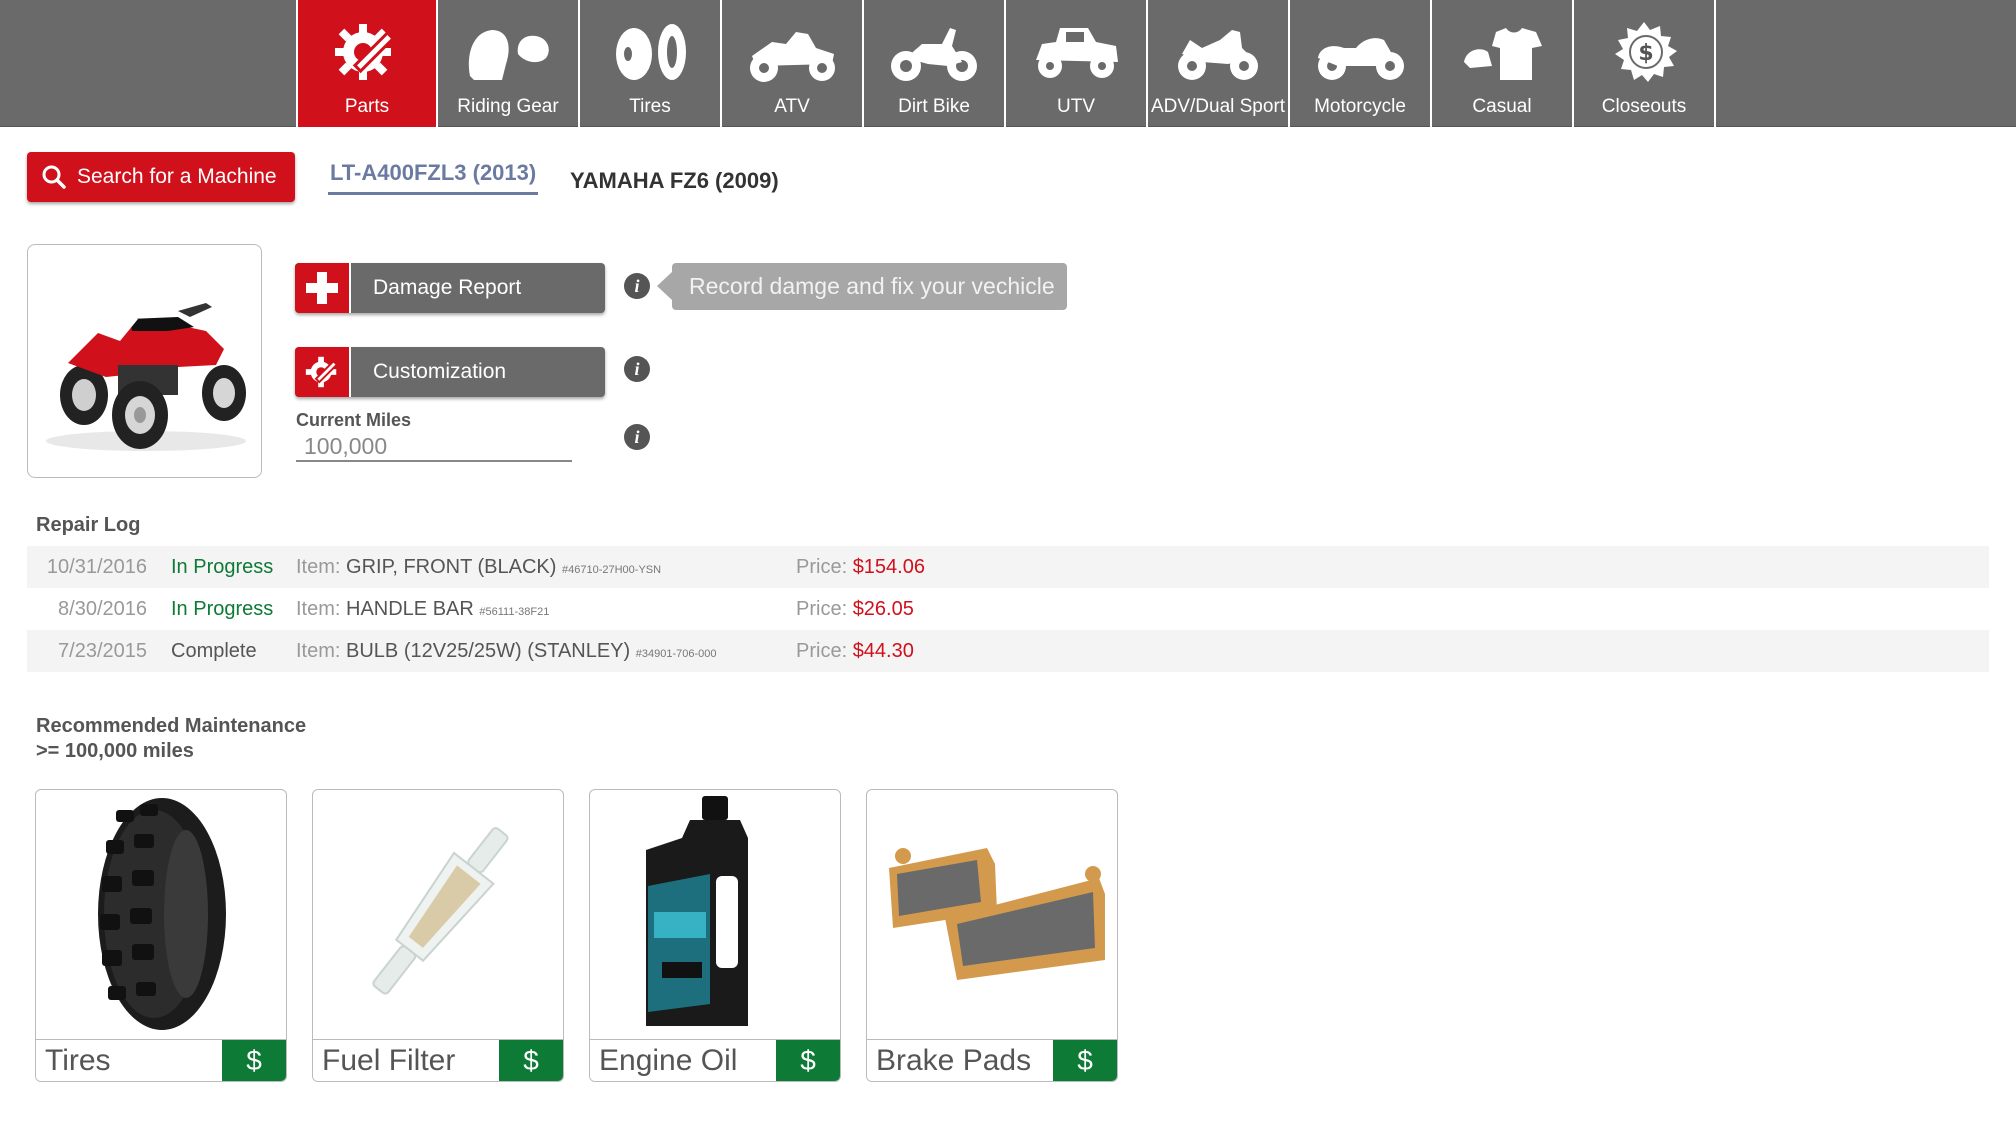 This screenshot has height=1132, width=2016. I want to click on nav-label: Casual, so click(1502, 106).